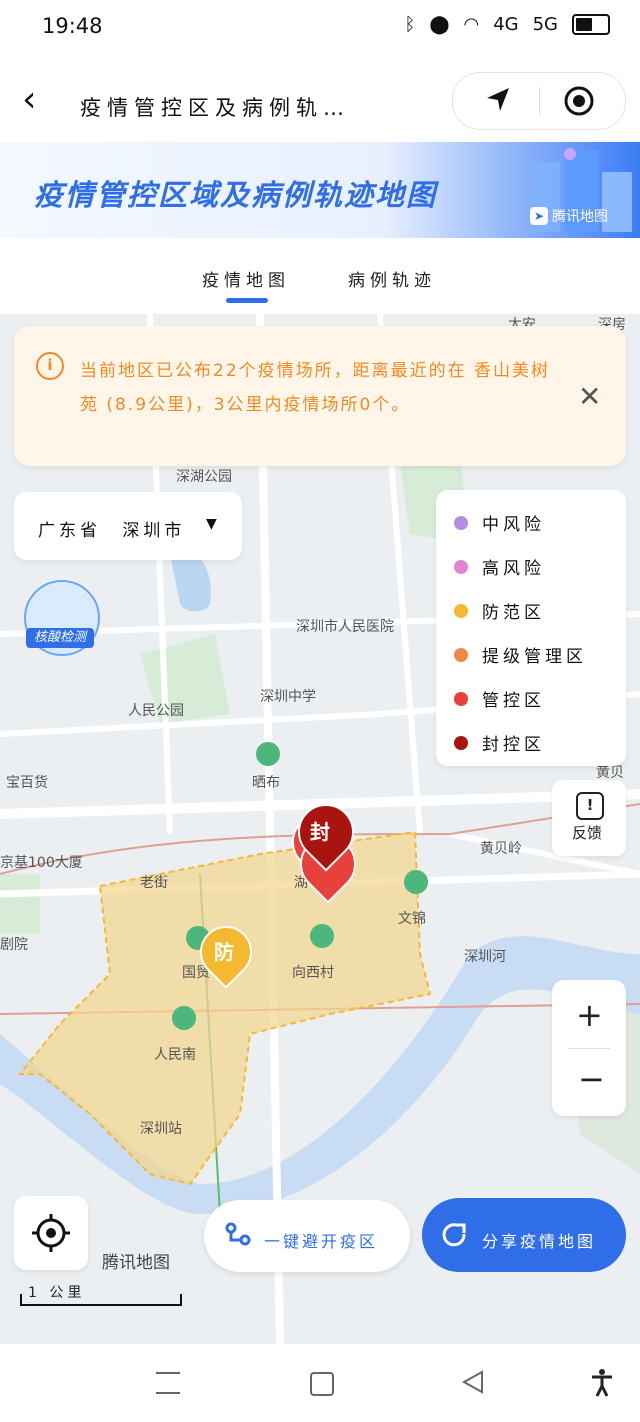 Image resolution: width=640 pixels, height=1422 pixels. I want to click on tab-epidemic-map: 疫情地图, so click(246, 278).